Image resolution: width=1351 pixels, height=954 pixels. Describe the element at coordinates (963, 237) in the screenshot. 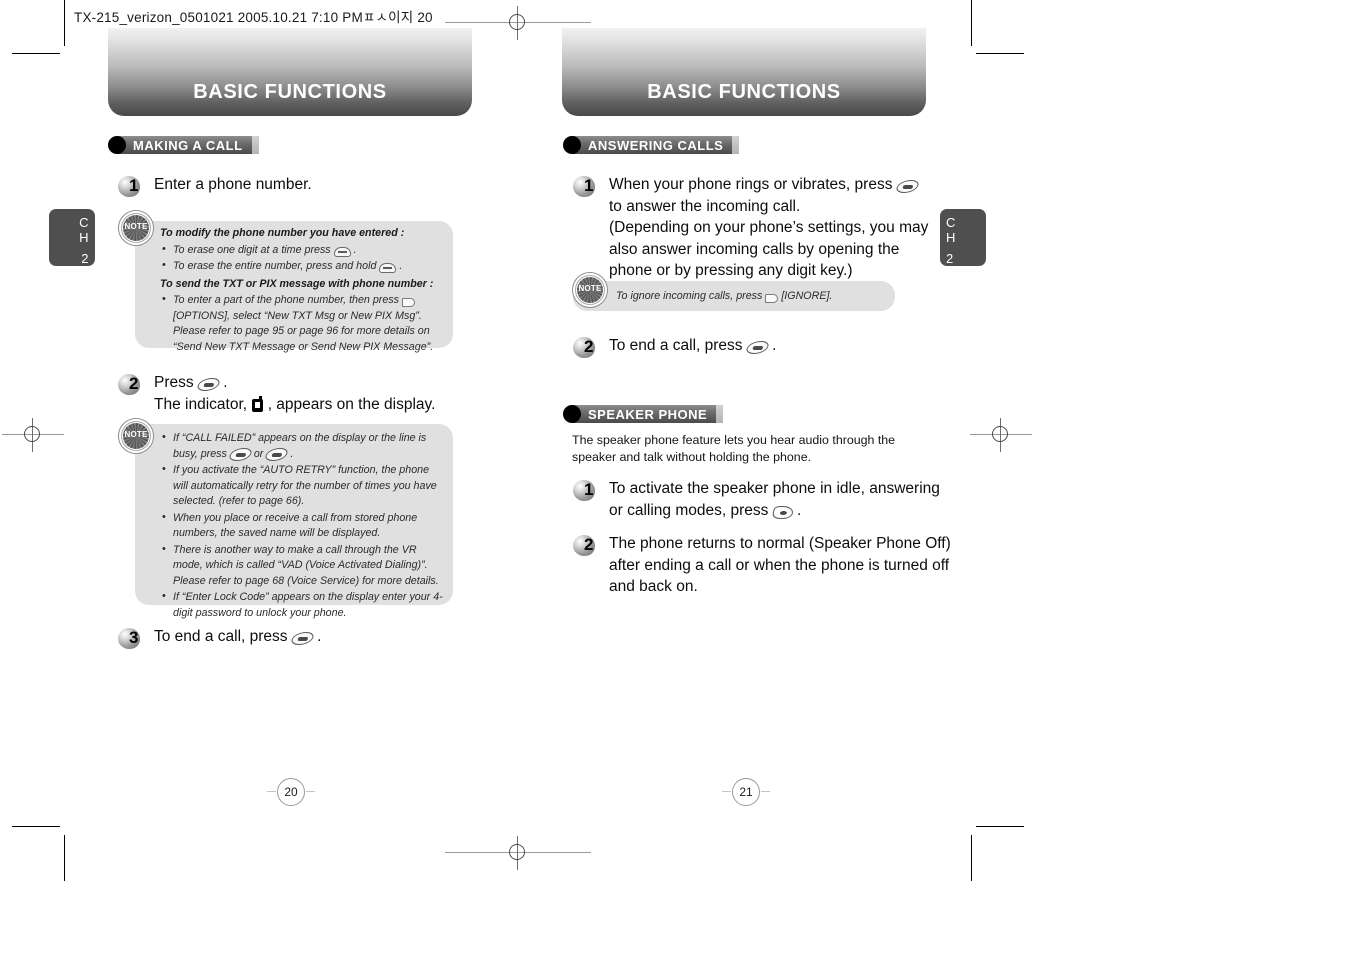

I see `chapter-tab-right: C H 2` at that location.